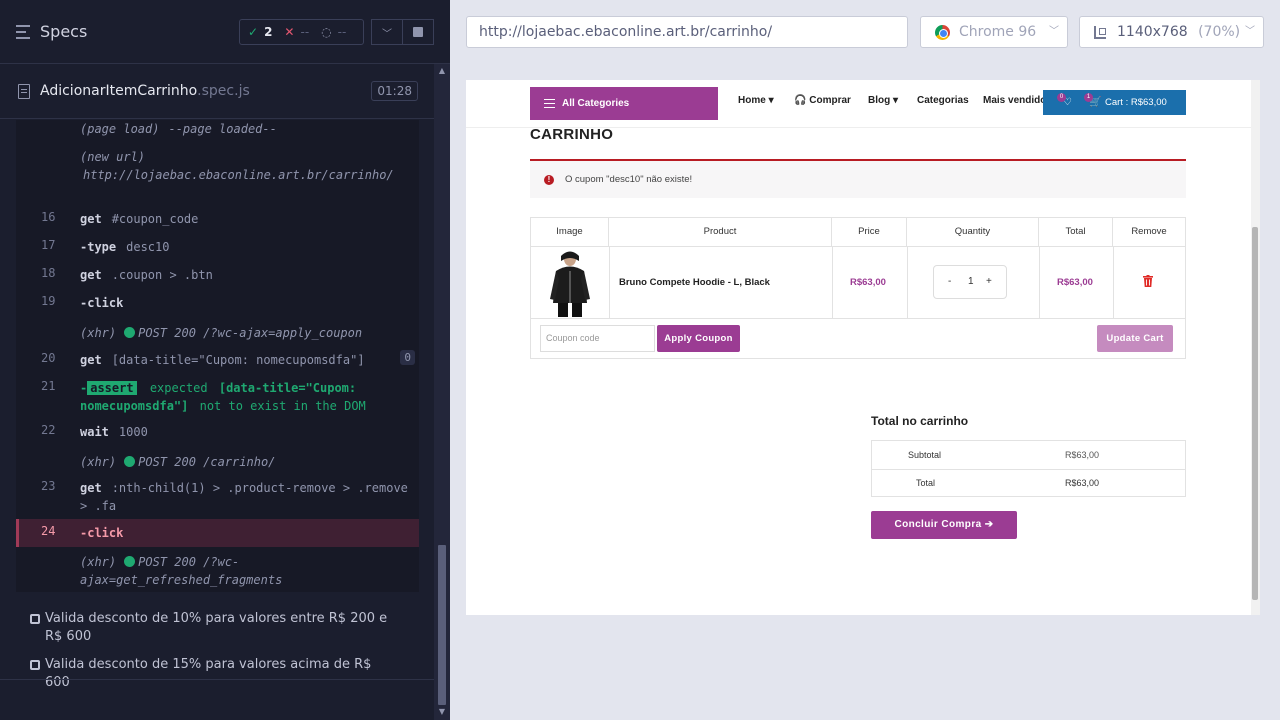 The height and width of the screenshot is (720, 1280). I want to click on menu-comprar: 🎧 Comprar, so click(822, 100).